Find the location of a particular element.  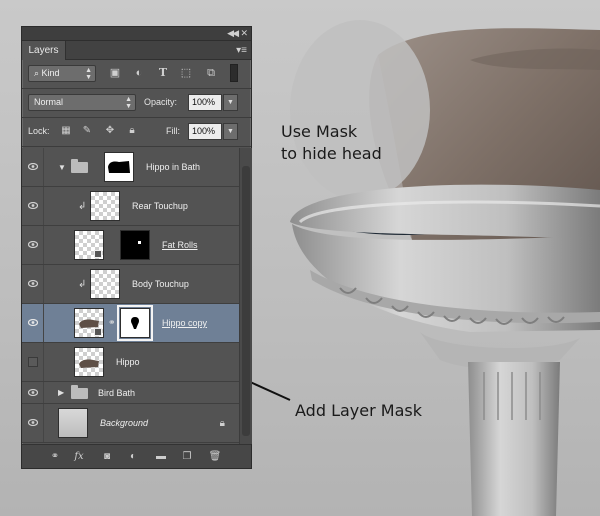

collapse-icon: ◀◀ is located at coordinates (233, 33).